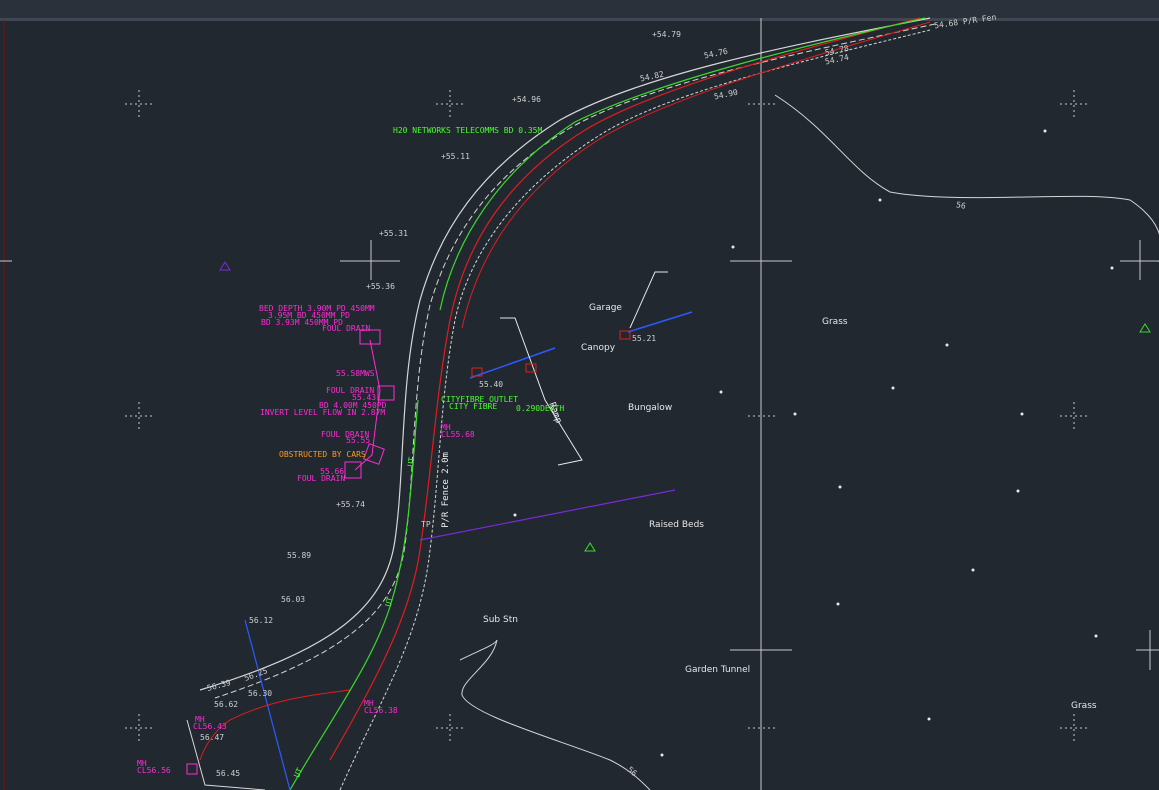  I want to click on label-fence: P/R Fence 2.0m, so click(445, 490).